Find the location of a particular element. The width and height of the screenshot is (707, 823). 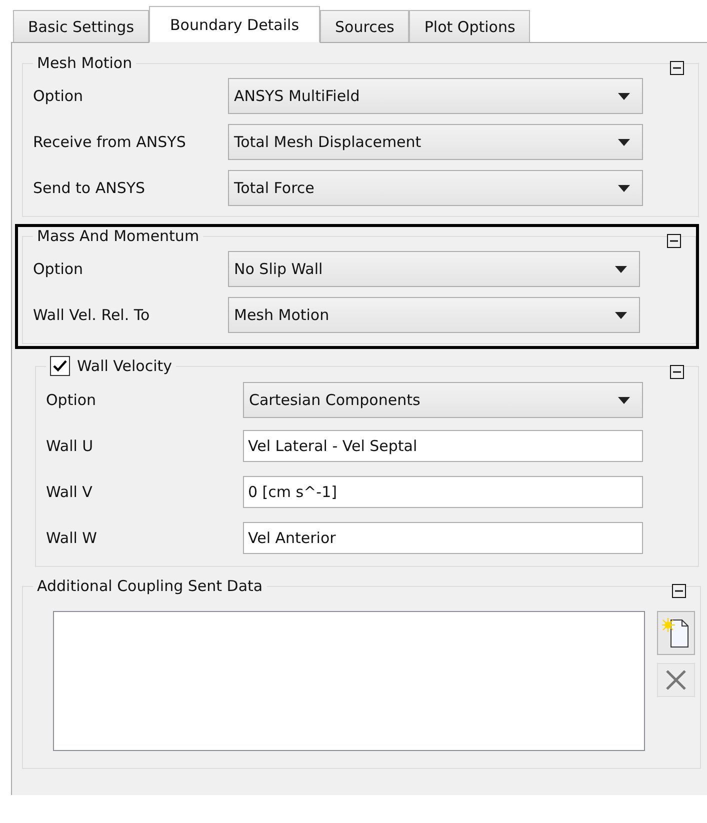

checkbox is located at coordinates (60, 366).